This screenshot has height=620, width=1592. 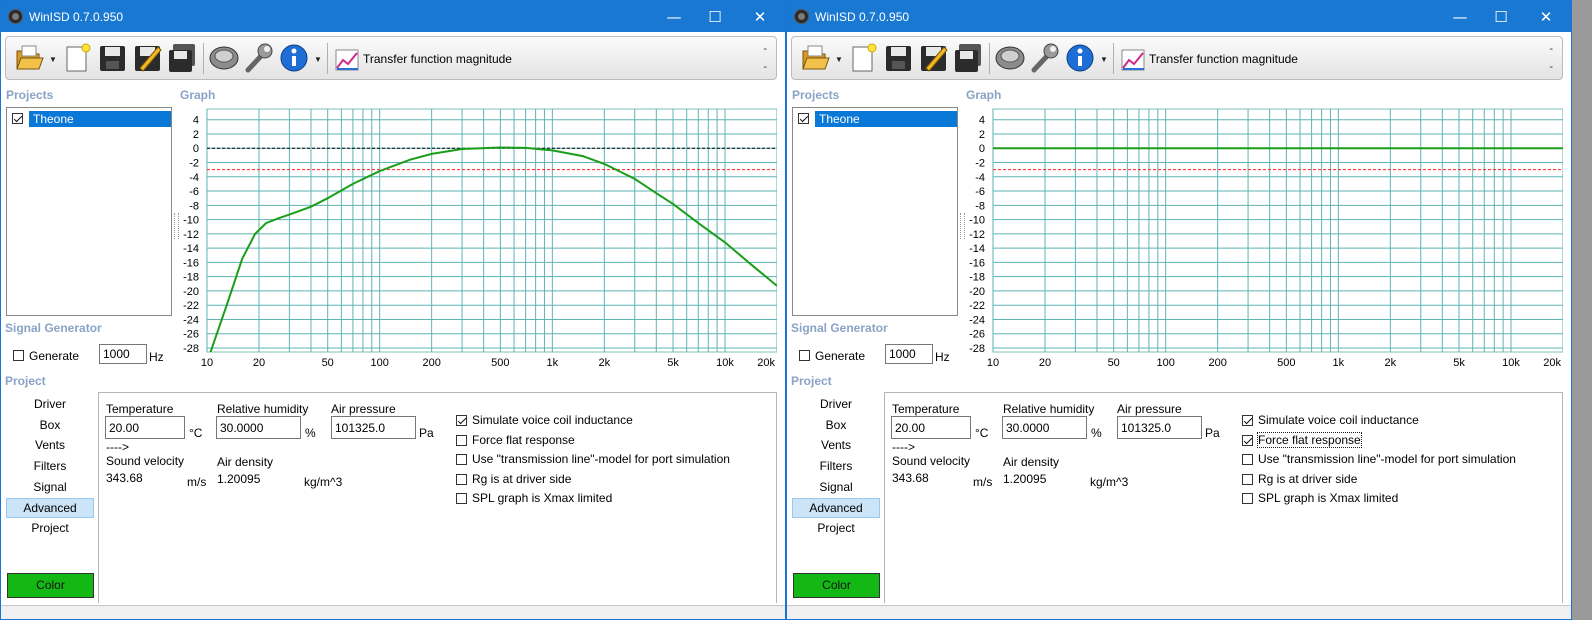 I want to click on sound-velocity-value: 343.68, so click(x=124, y=478).